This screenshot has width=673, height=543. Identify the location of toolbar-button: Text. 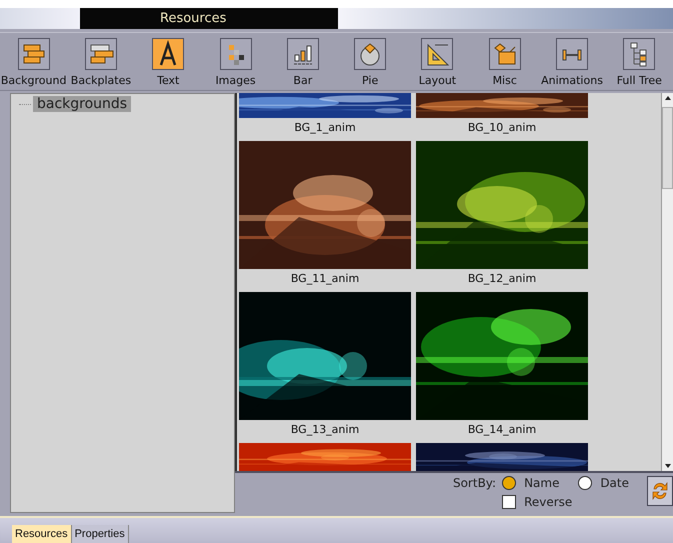
(168, 61).